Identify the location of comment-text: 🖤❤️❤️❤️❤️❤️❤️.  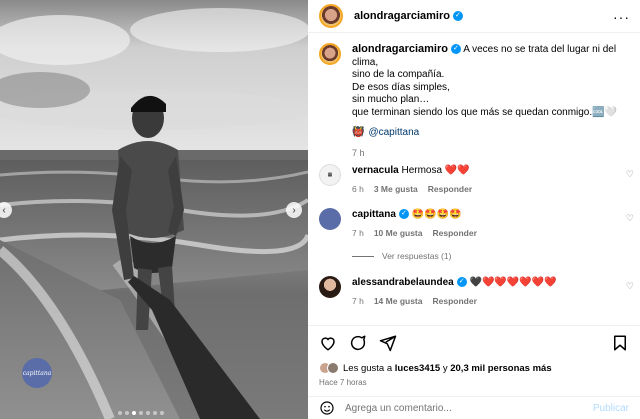
(513, 282).